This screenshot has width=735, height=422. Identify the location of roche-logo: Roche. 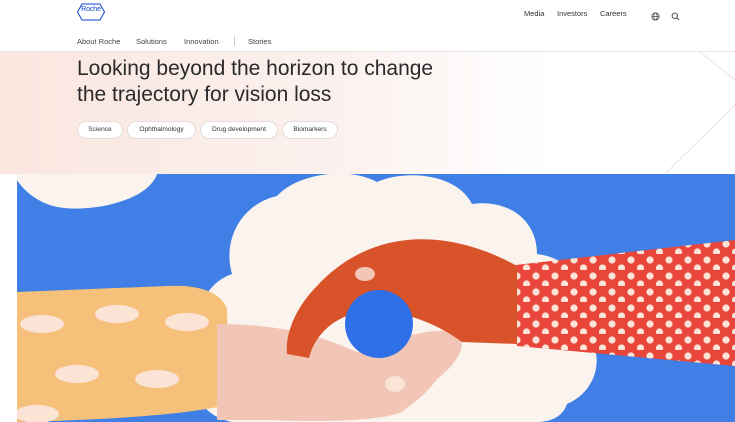
(91, 12).